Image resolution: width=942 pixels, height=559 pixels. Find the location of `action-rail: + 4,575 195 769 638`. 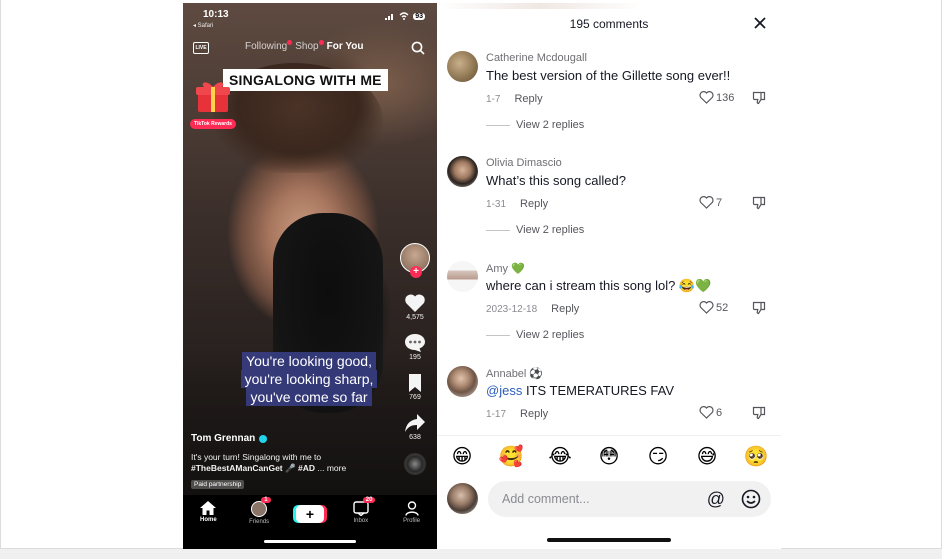

action-rail: + 4,575 195 769 638 is located at coordinates (415, 359).